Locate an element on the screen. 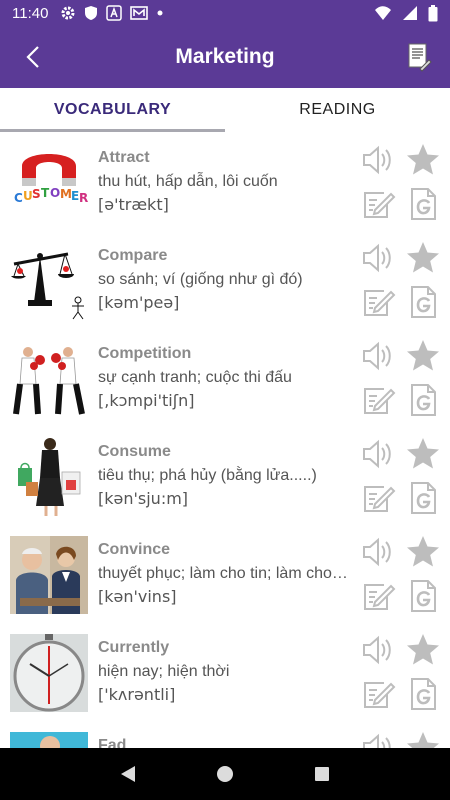 The image size is (450, 800). svg-text: T is located at coordinates (45, 193).